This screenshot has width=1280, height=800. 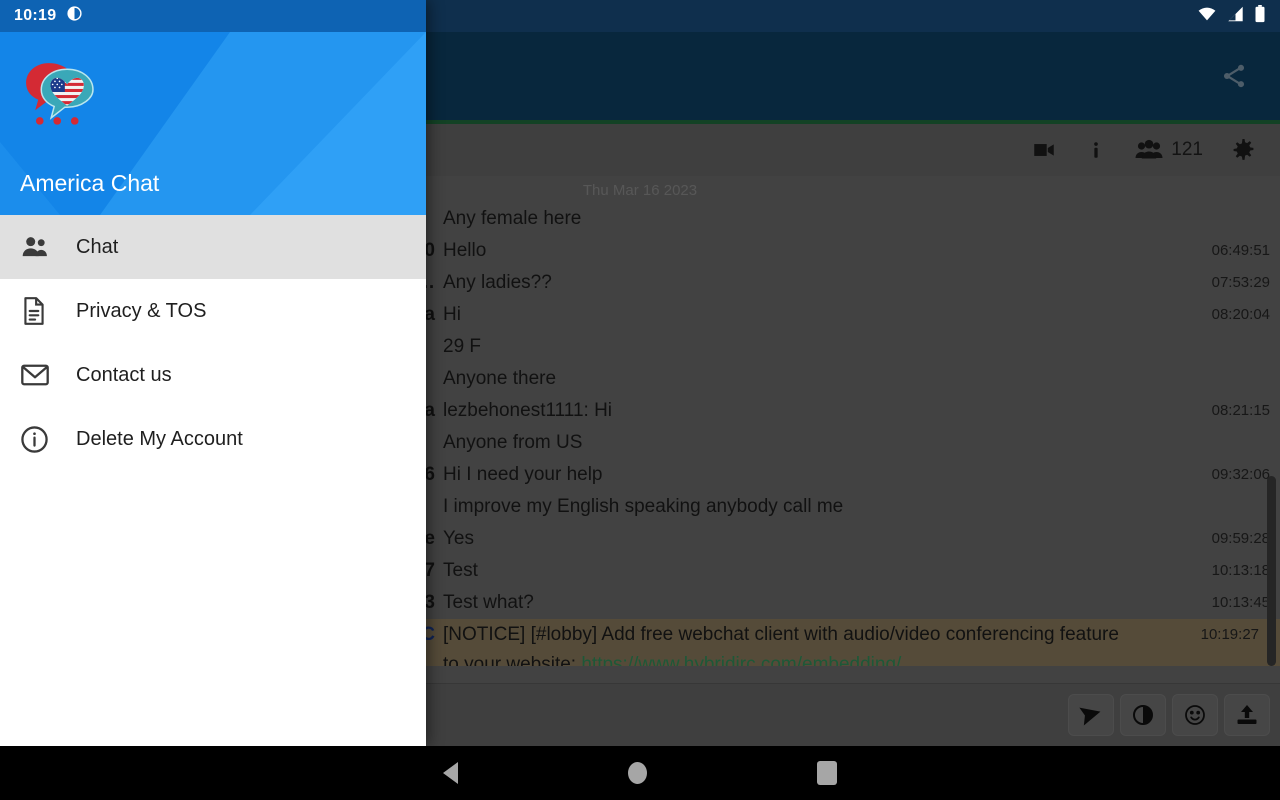 I want to click on notification-dot-icon, so click(x=74, y=16).